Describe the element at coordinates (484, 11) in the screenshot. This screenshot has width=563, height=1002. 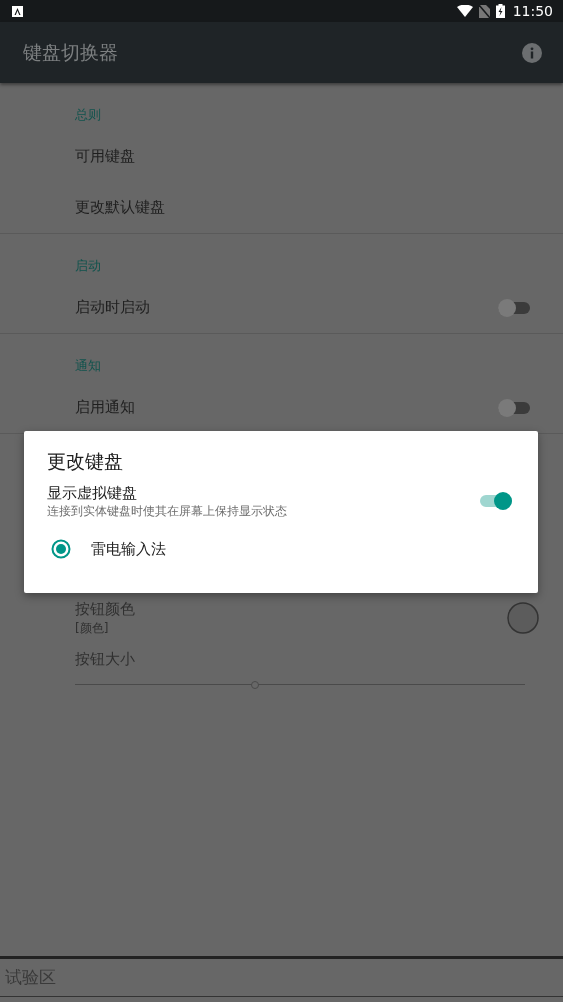
I see `no-sim-icon` at that location.